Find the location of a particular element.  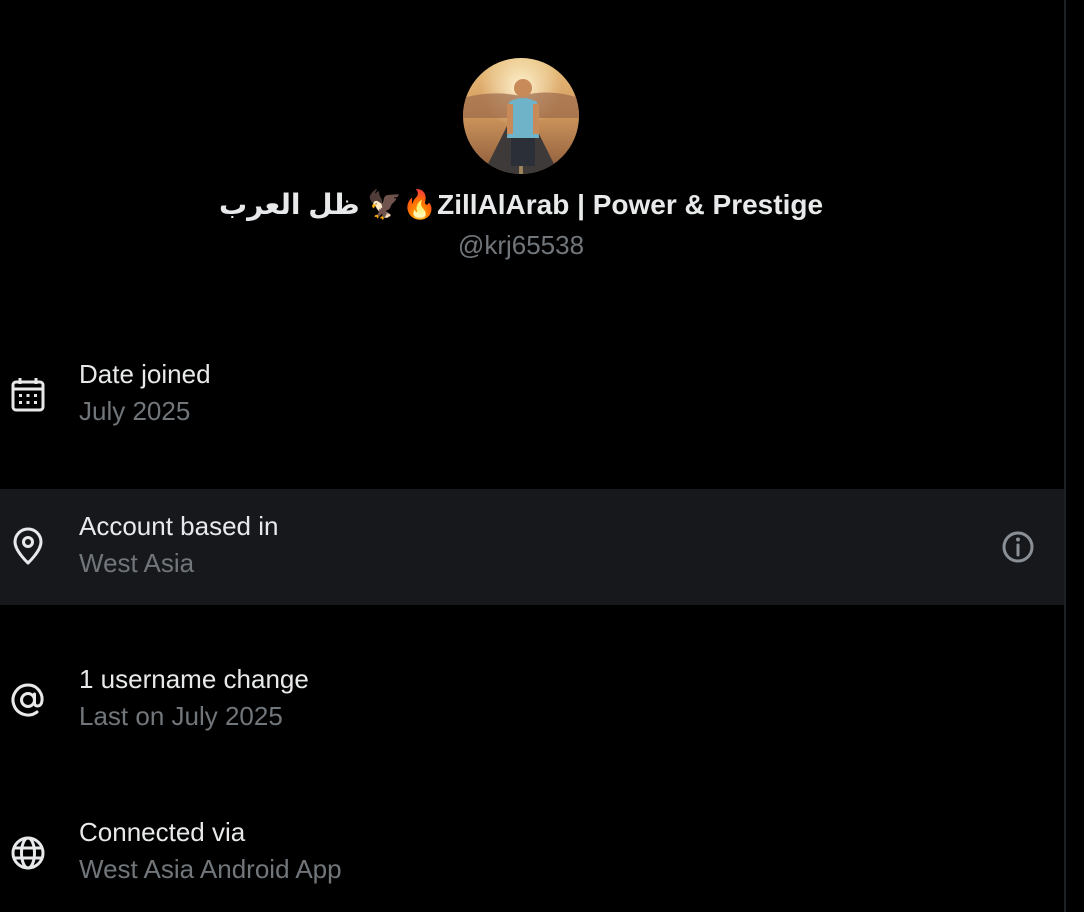

profile-display-name: ظل العرب 🦅🔥ZillAlArab | Power & Prestige is located at coordinates (521, 204).